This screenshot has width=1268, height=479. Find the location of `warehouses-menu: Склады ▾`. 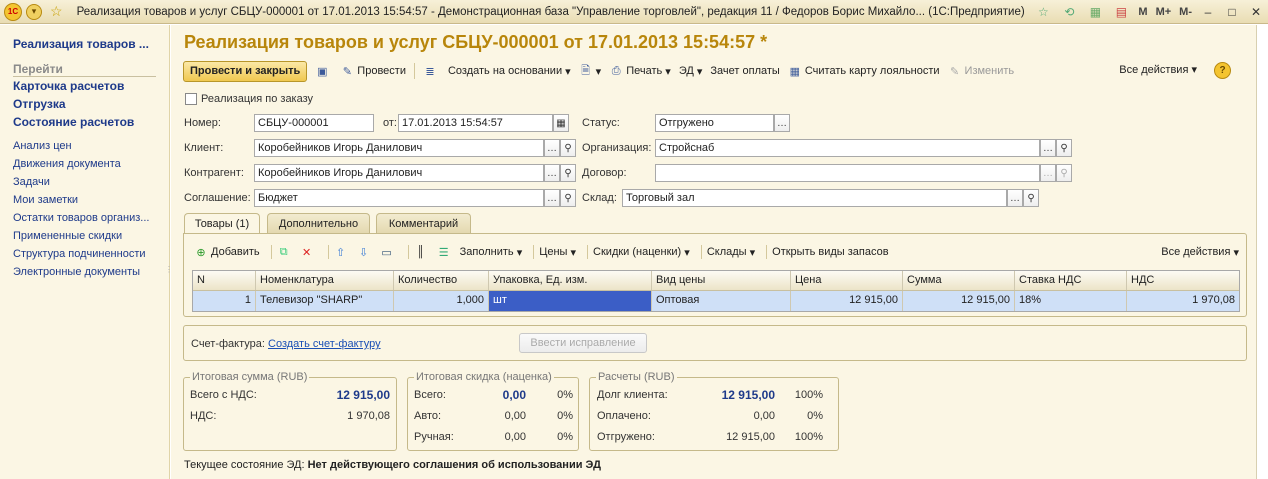

warehouses-menu: Склады ▾ is located at coordinates (731, 252).